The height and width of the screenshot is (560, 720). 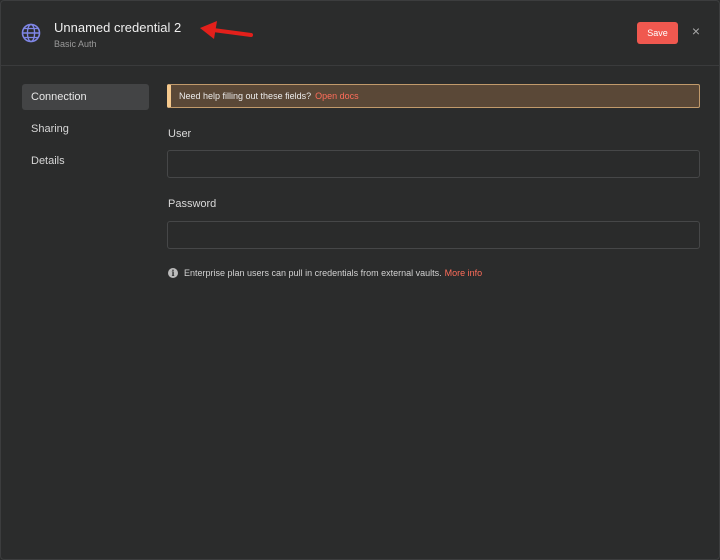 I want to click on user-input, so click(x=433, y=164).